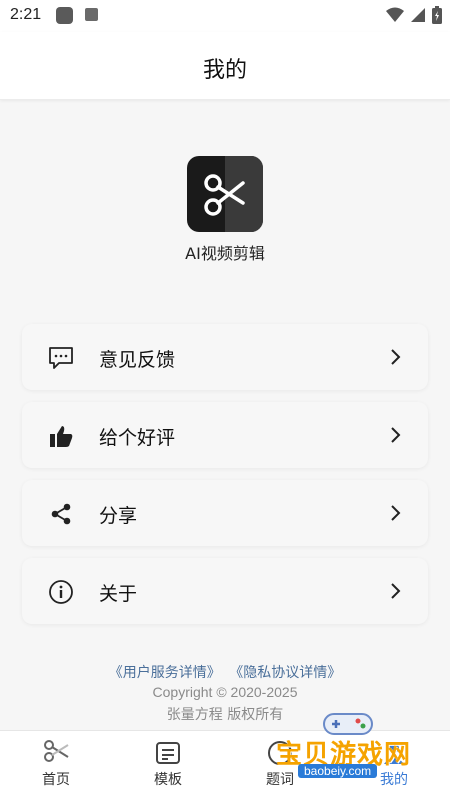  I want to click on watermark: 宝贝游戏网 baobeiy.com, so click(357, 748).